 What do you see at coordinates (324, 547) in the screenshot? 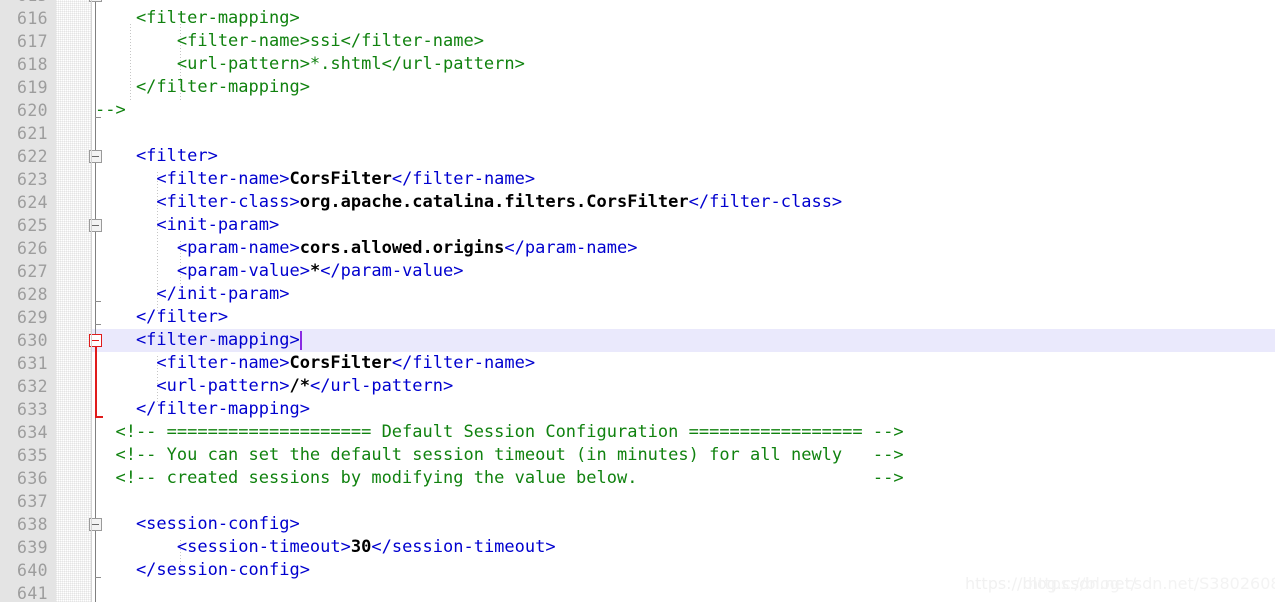
I see `code-line-text: <session-timeout>30</session-timeout>` at bounding box center [324, 547].